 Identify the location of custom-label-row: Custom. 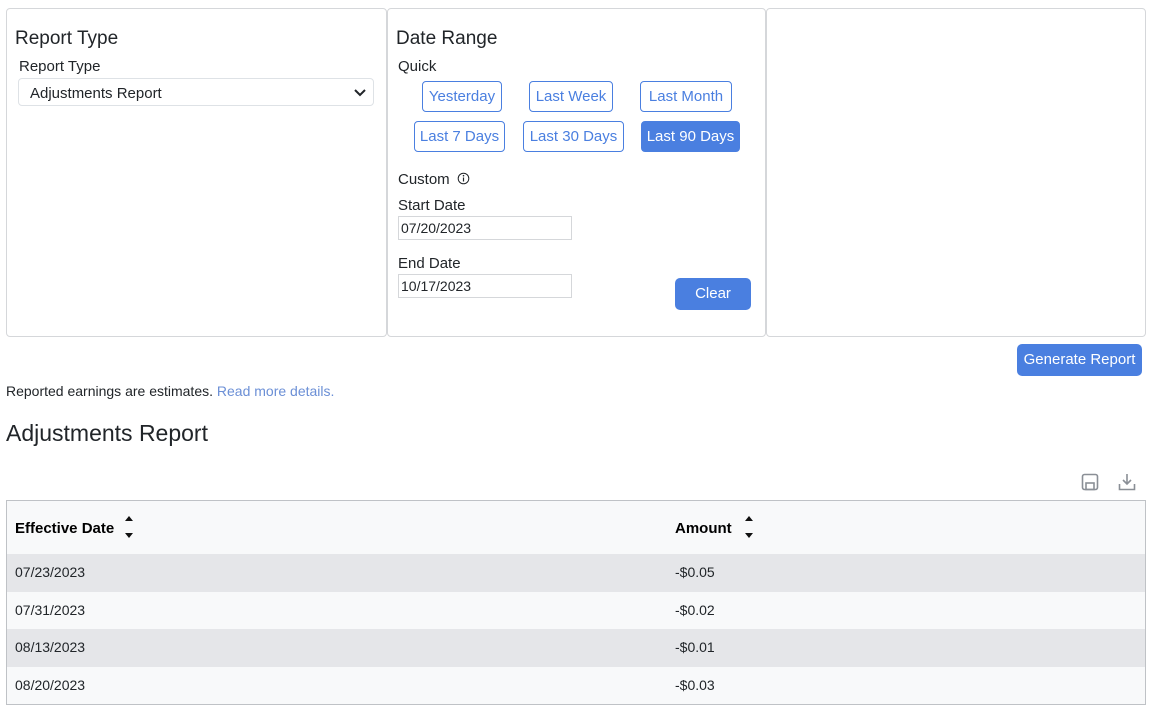
(434, 179).